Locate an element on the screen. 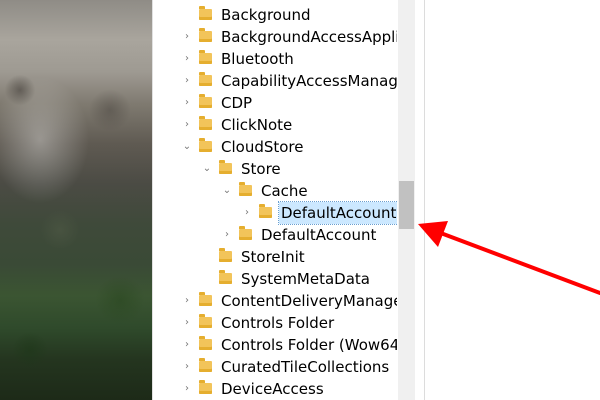 This screenshot has width=600, height=400. tree-item-capabilityaccessmanager: › CapabilityAccessManager is located at coordinates (275, 81).